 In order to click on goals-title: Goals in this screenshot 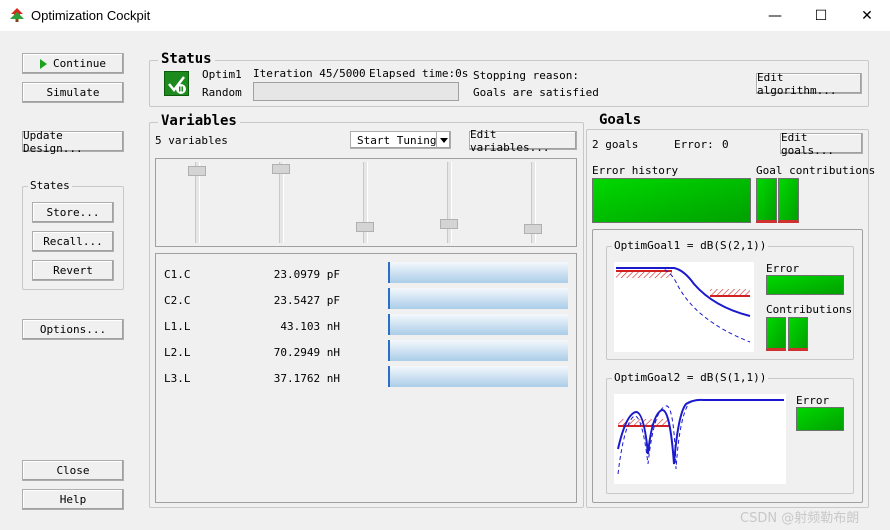, I will do `click(620, 120)`.